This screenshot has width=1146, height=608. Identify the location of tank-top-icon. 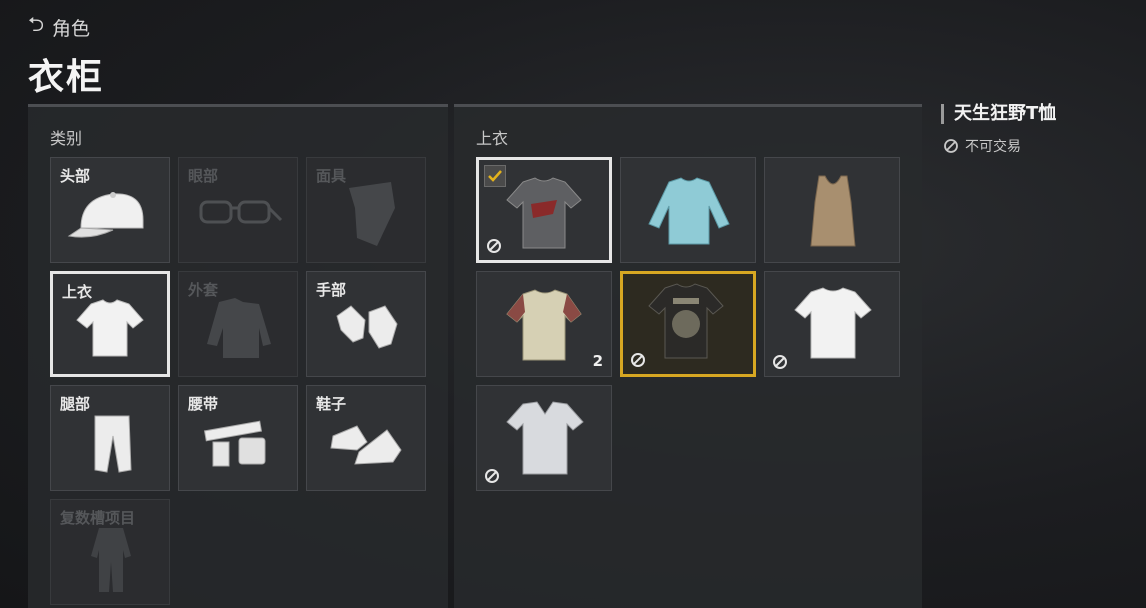
(833, 211).